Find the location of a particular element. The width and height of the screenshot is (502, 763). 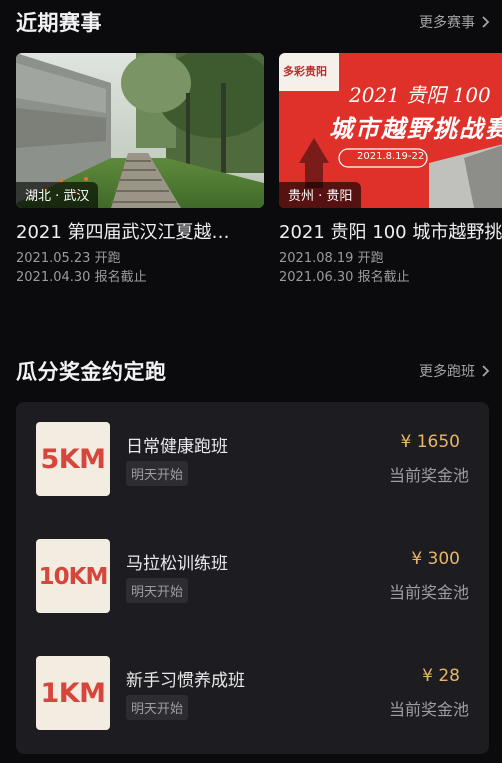

distance-badge: 10KM is located at coordinates (73, 576).